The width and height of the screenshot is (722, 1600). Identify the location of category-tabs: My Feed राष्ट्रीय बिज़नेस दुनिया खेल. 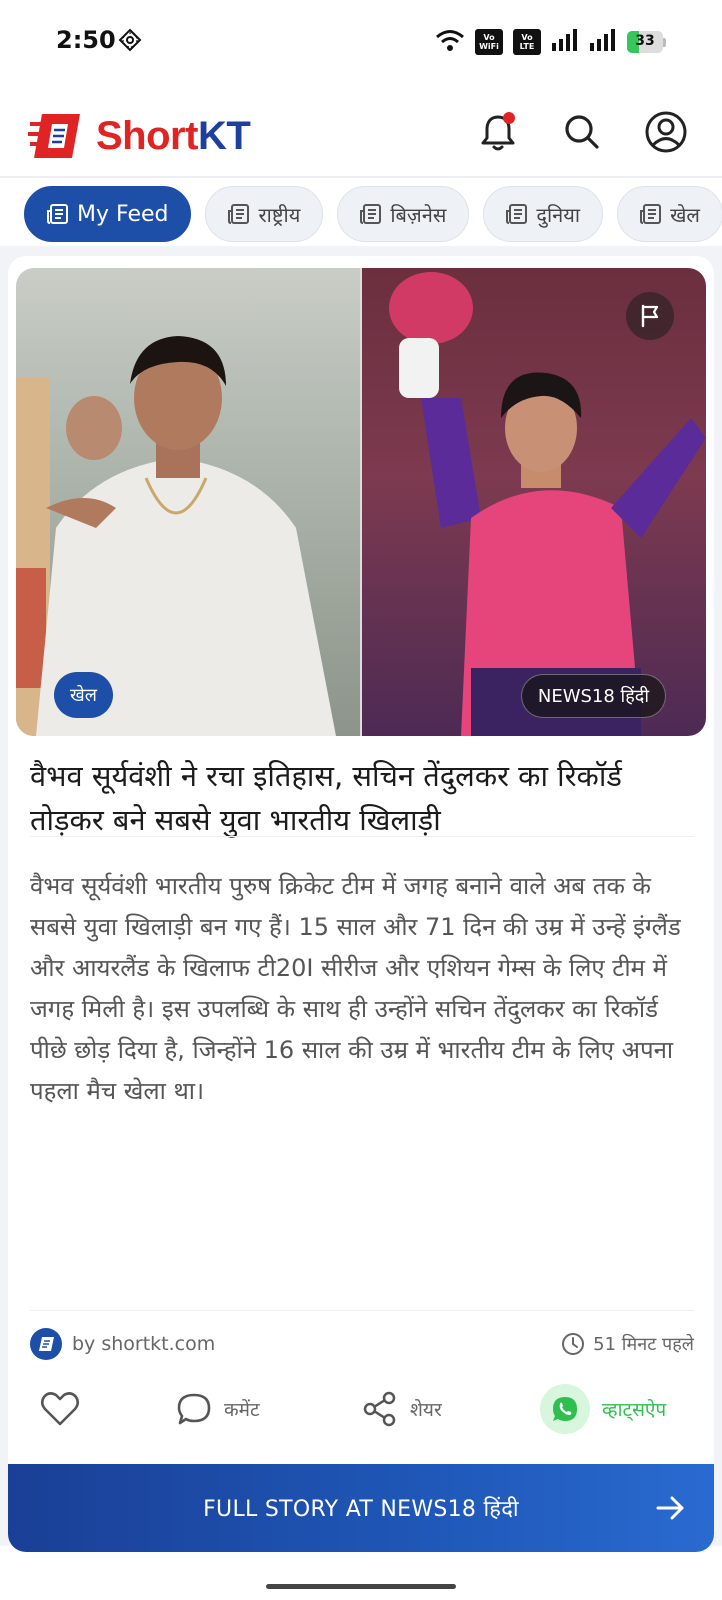
(373, 214).